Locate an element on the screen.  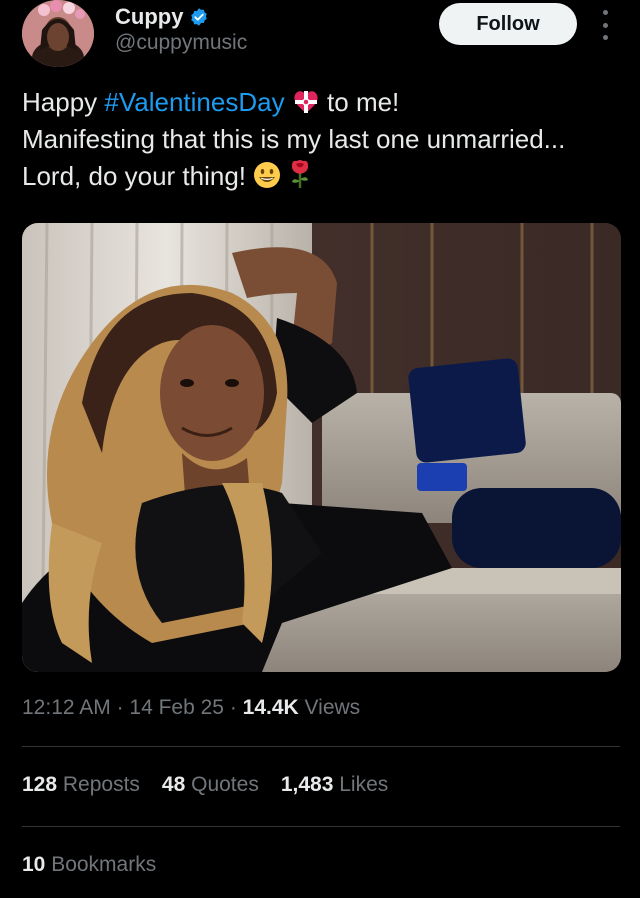
rose-emoji-icon is located at coordinates (299, 174).